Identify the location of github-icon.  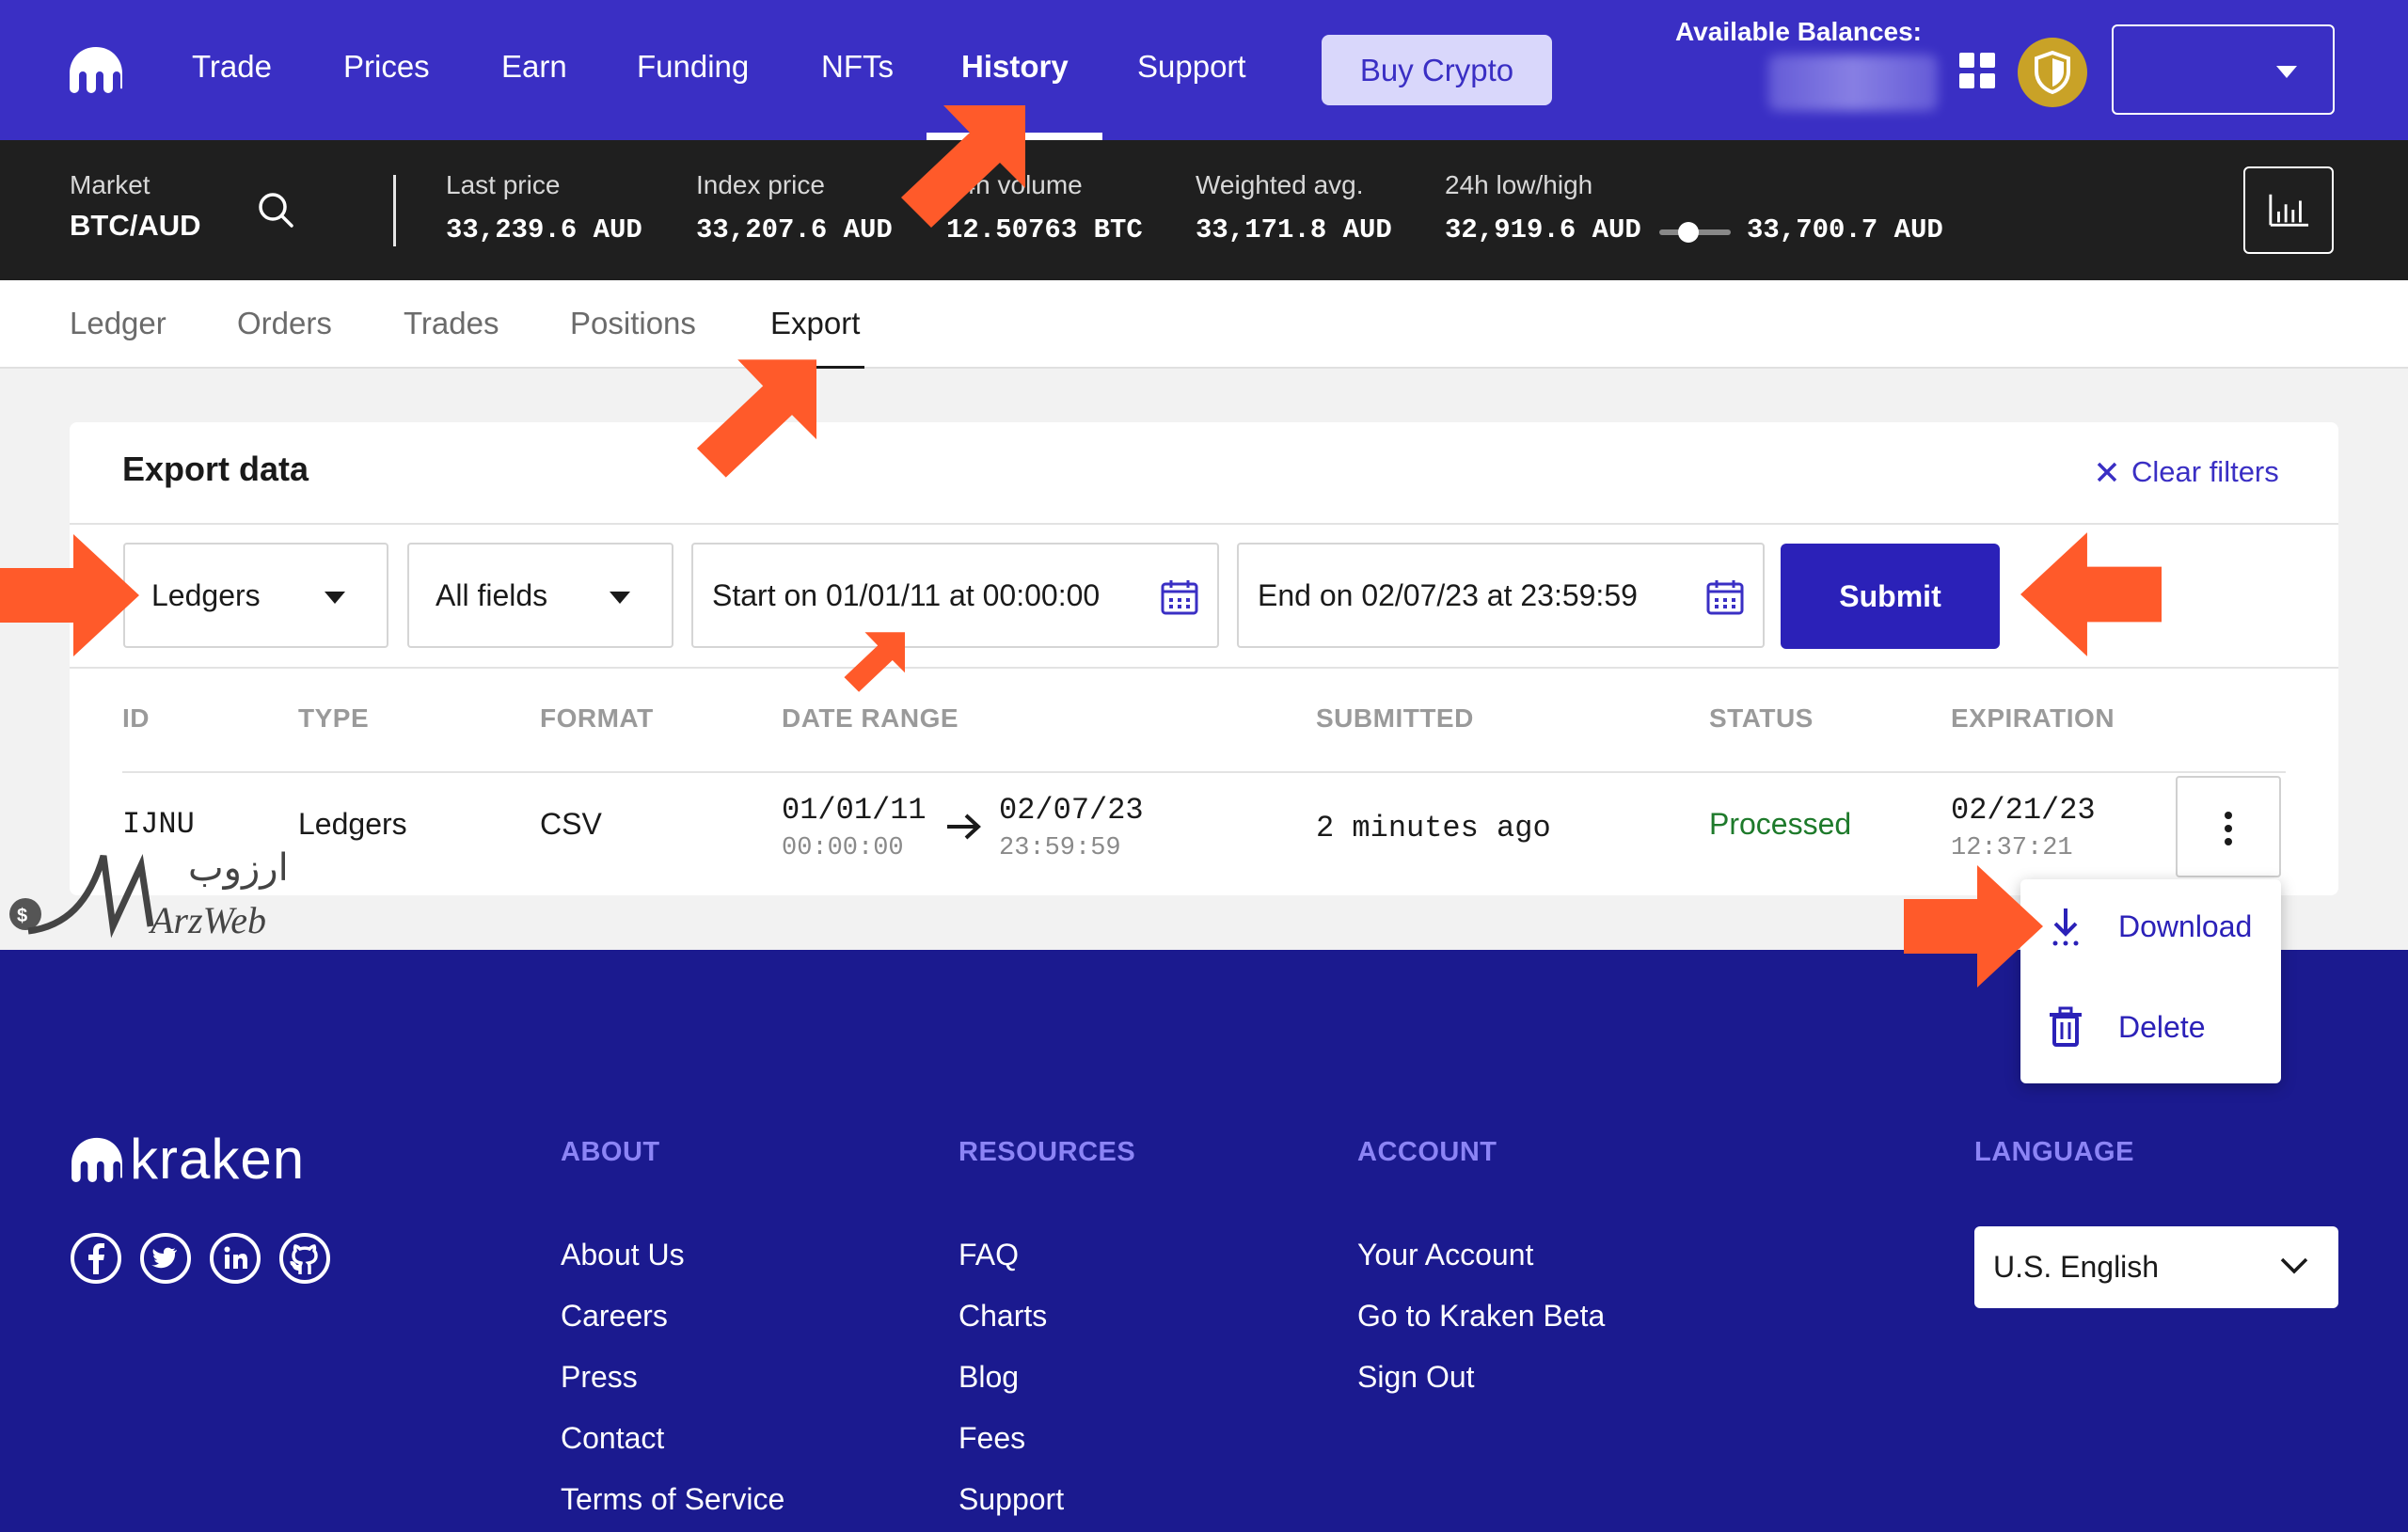
(304, 1258).